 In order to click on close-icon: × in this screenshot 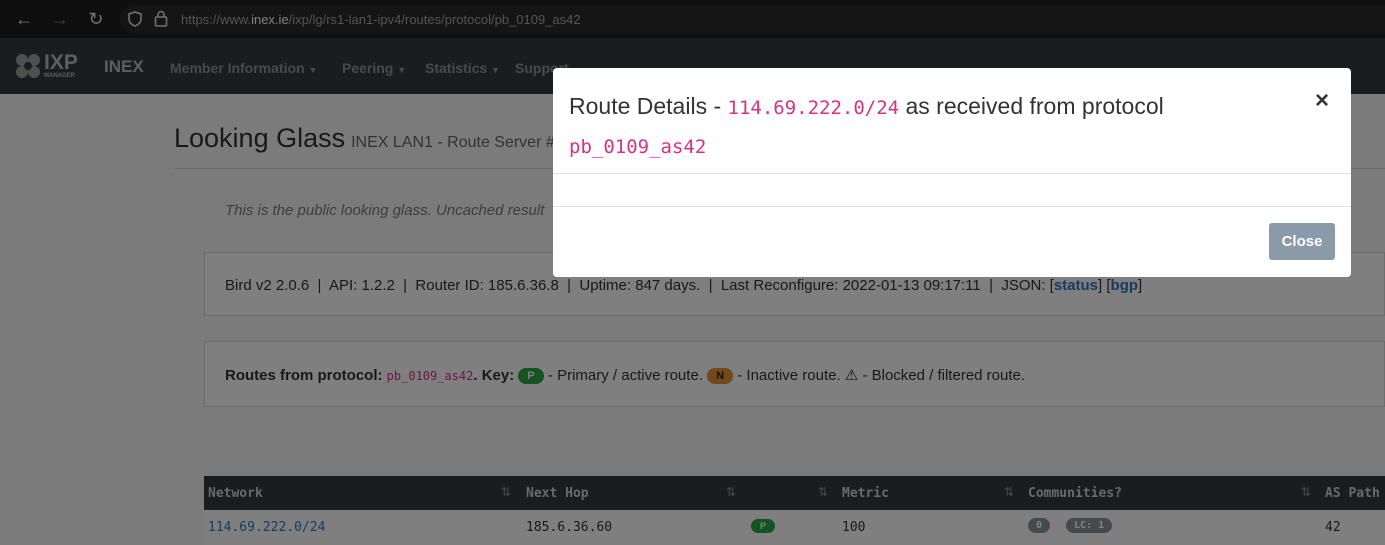, I will do `click(1322, 101)`.